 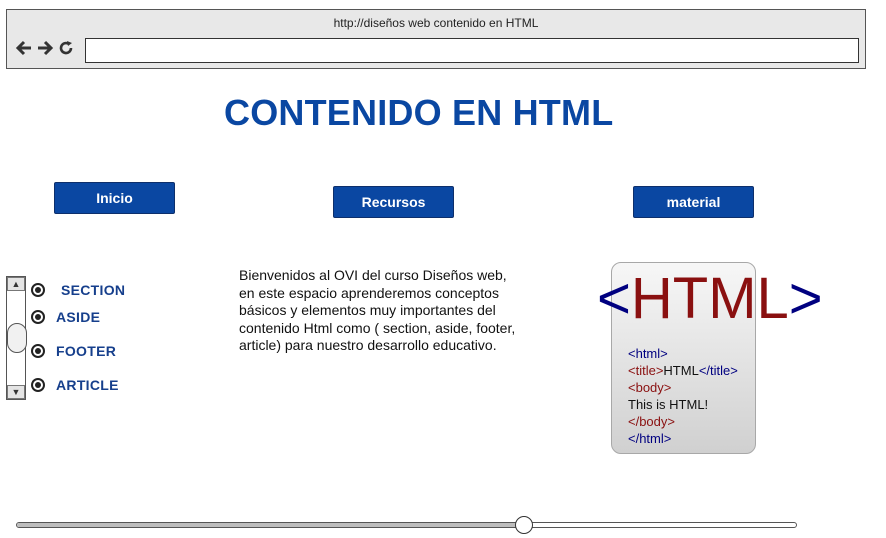 What do you see at coordinates (393, 202) in the screenshot?
I see `recursos-button: Recursos` at bounding box center [393, 202].